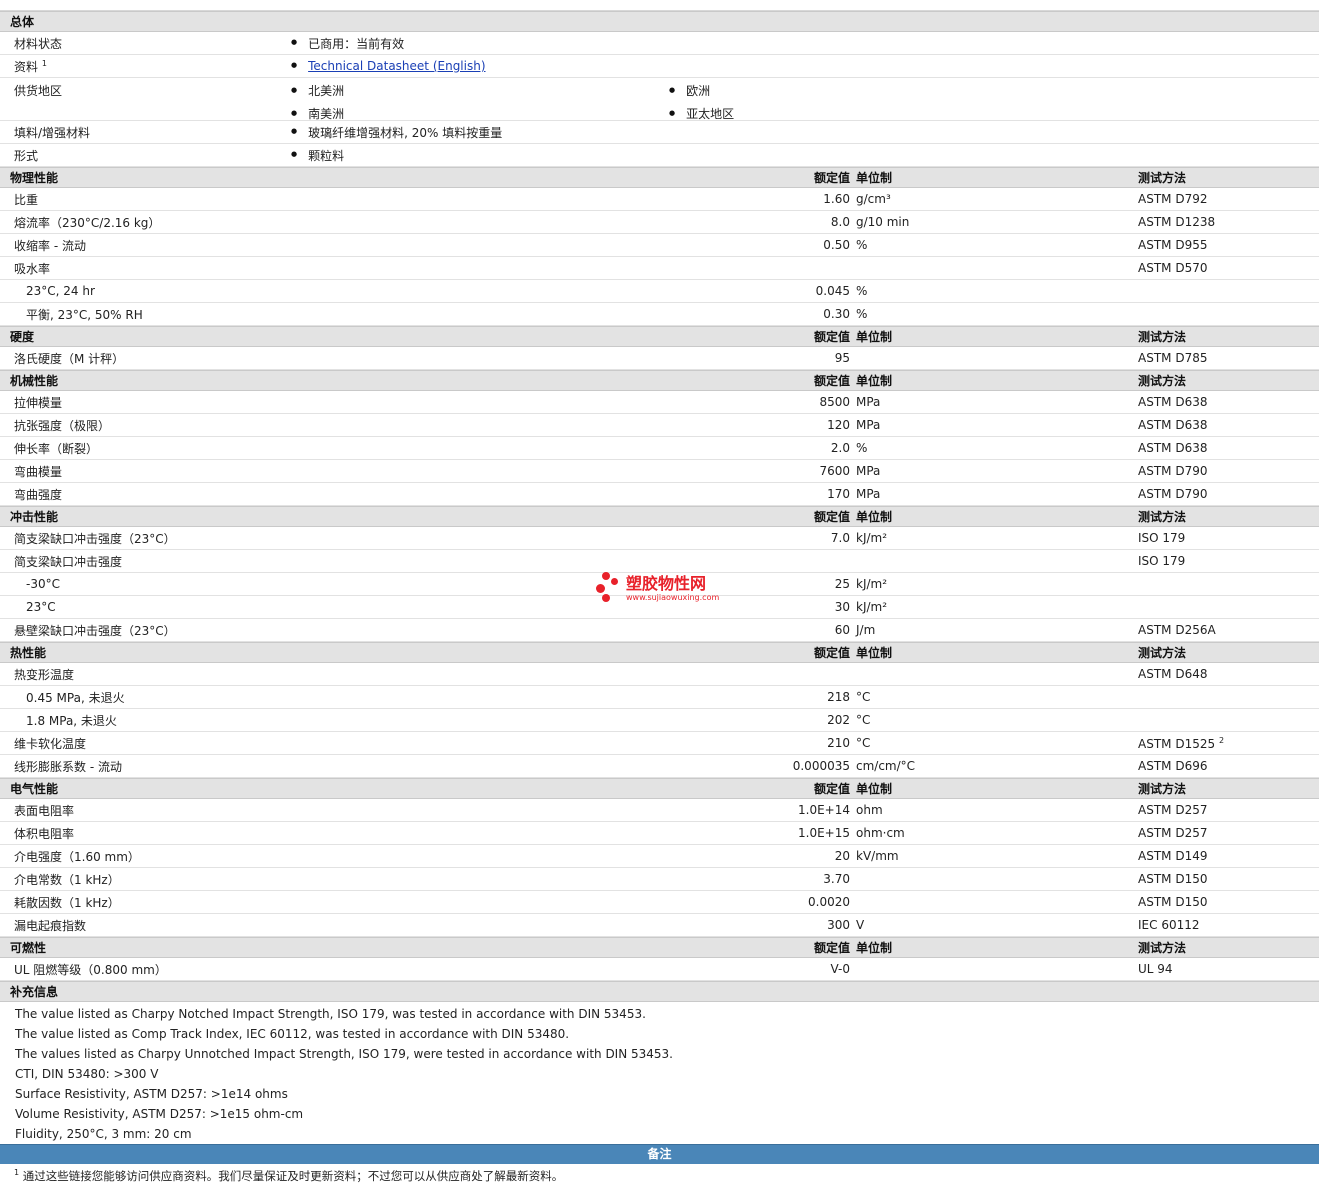 The height and width of the screenshot is (1184, 1319). What do you see at coordinates (842, 584) in the screenshot?
I see `property-value: 25` at bounding box center [842, 584].